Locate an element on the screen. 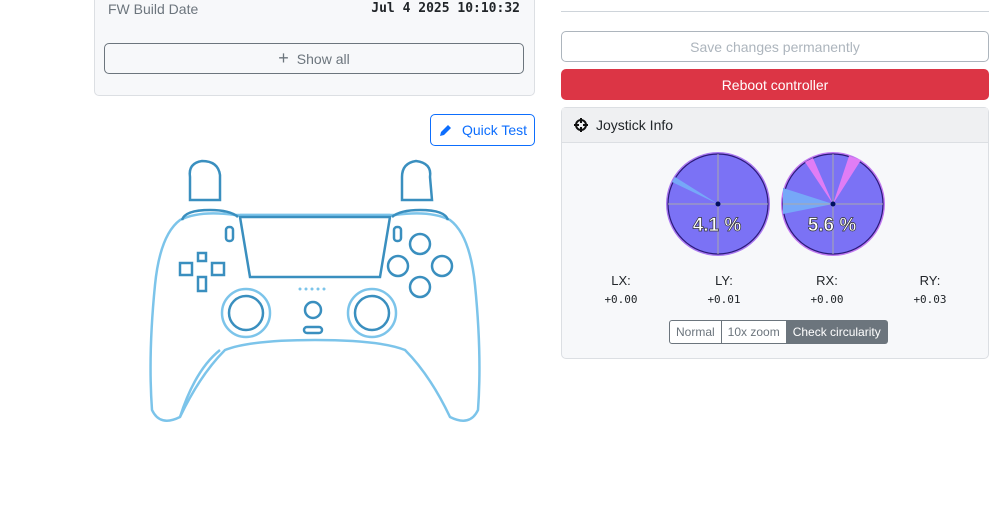  show-all-button: + Show all is located at coordinates (314, 58).